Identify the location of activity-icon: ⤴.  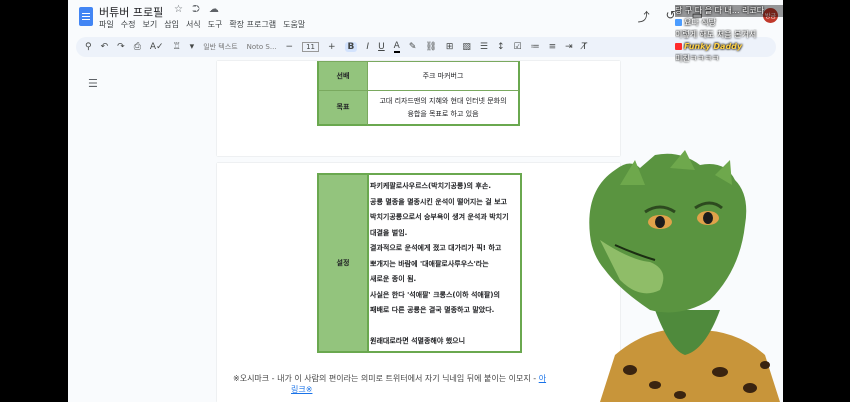
(644, 16).